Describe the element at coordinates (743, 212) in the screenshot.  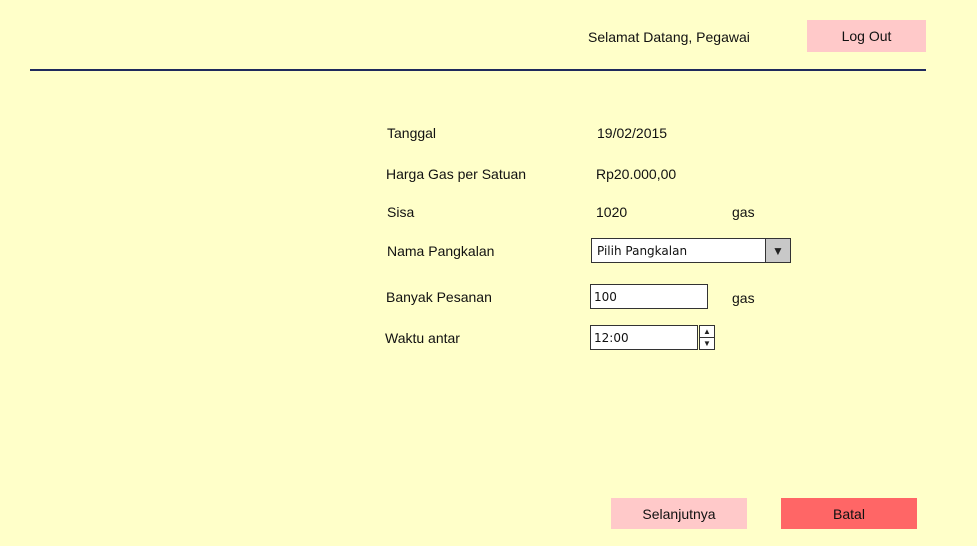
I see `sisa-unit: gas` at that location.